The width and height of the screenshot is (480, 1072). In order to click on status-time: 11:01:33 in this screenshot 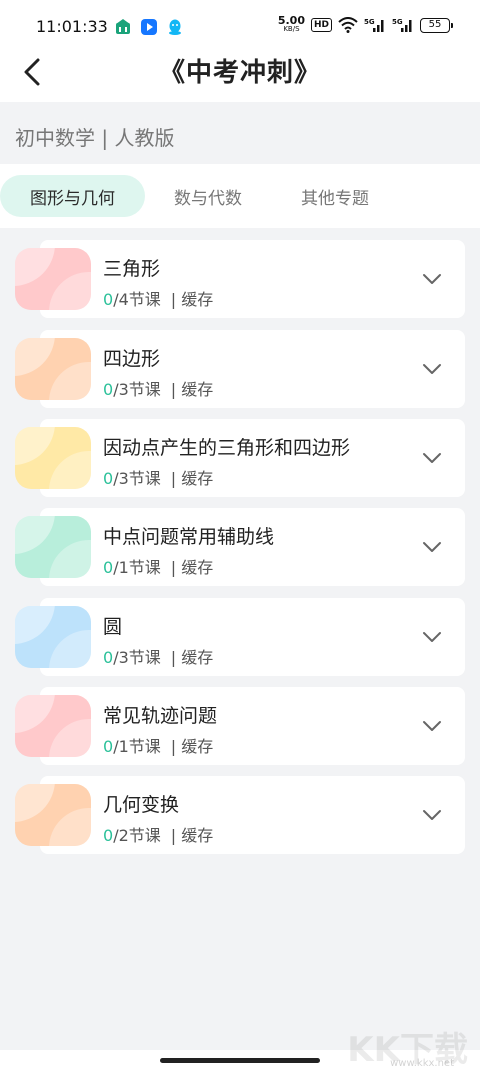, I will do `click(72, 26)`.